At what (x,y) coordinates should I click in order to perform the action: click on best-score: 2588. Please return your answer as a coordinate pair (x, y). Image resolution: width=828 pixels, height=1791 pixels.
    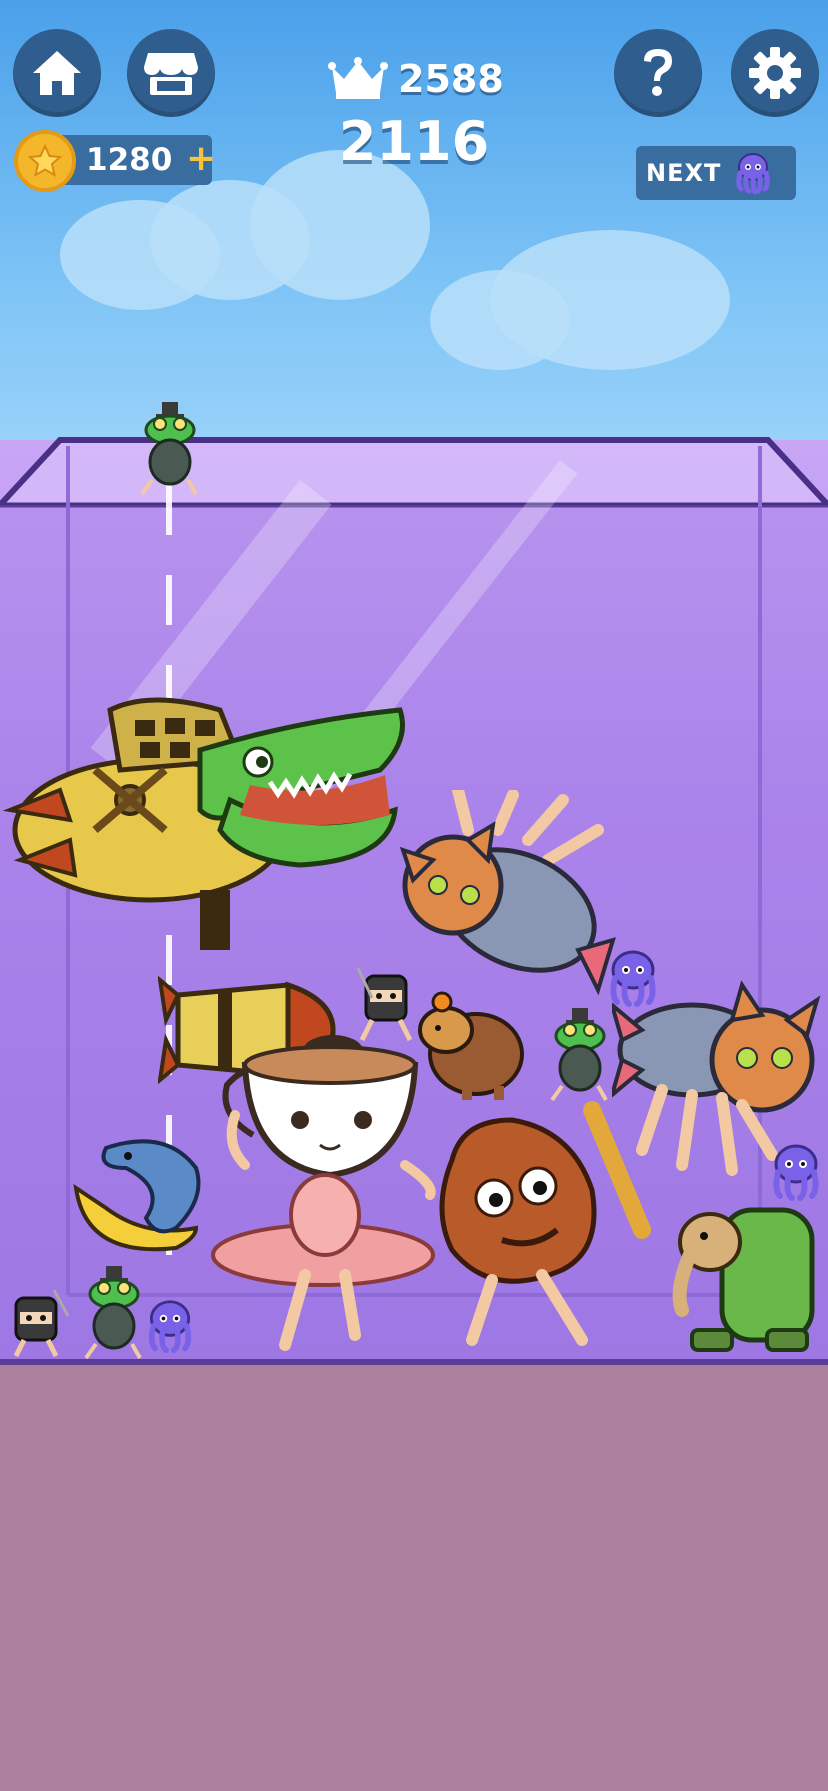
    Looking at the image, I should click on (416, 79).